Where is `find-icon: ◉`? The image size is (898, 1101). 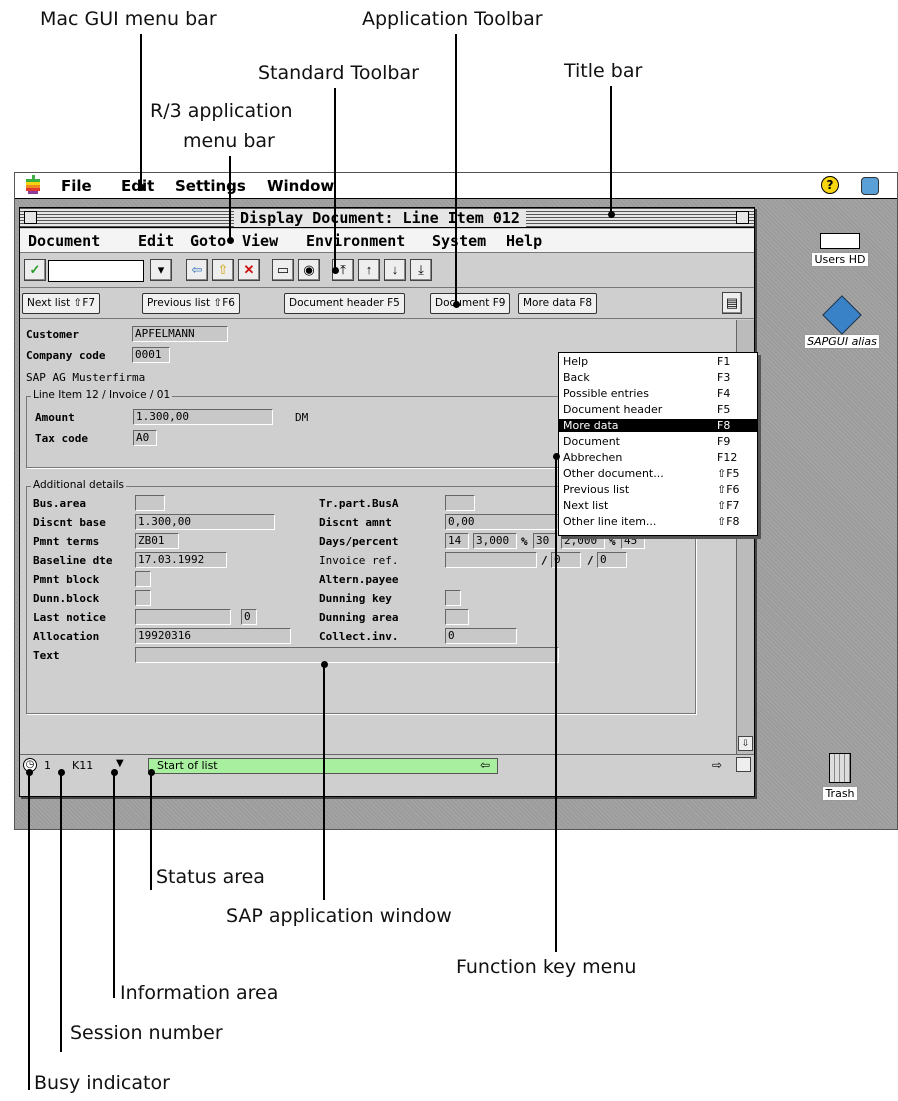 find-icon: ◉ is located at coordinates (309, 270).